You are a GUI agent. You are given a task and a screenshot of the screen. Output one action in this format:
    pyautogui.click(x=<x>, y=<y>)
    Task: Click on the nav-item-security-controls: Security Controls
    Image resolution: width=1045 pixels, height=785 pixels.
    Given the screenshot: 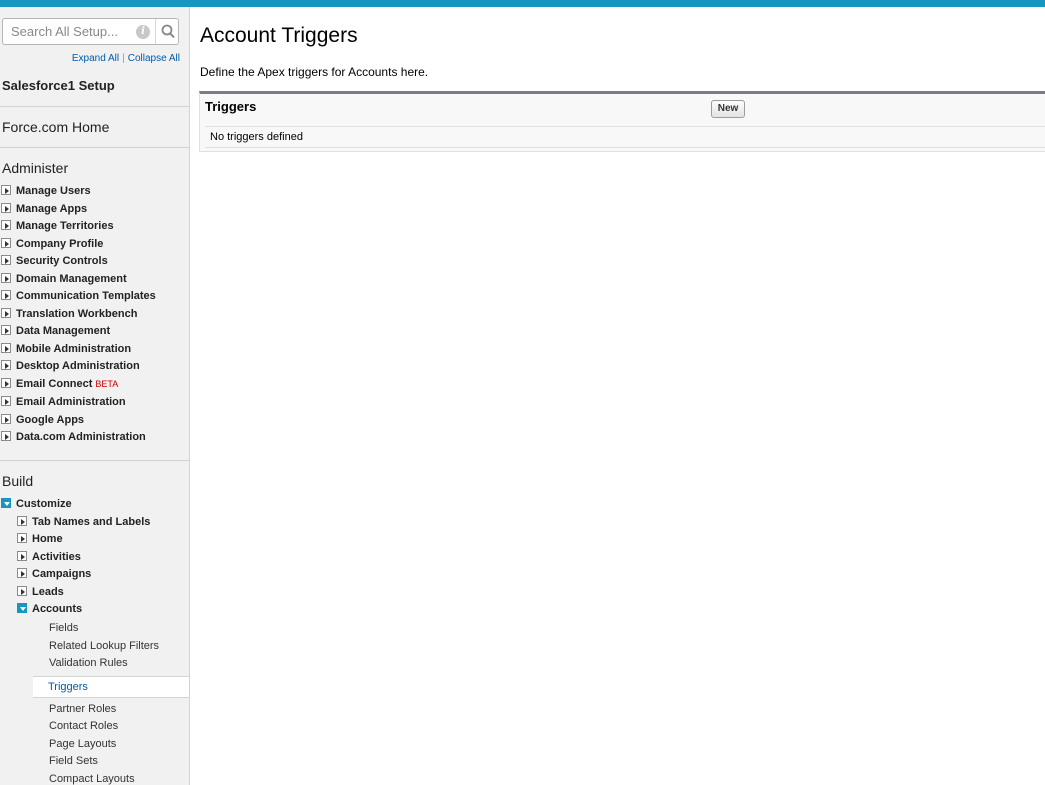 What is the action you would take?
    pyautogui.click(x=54, y=263)
    